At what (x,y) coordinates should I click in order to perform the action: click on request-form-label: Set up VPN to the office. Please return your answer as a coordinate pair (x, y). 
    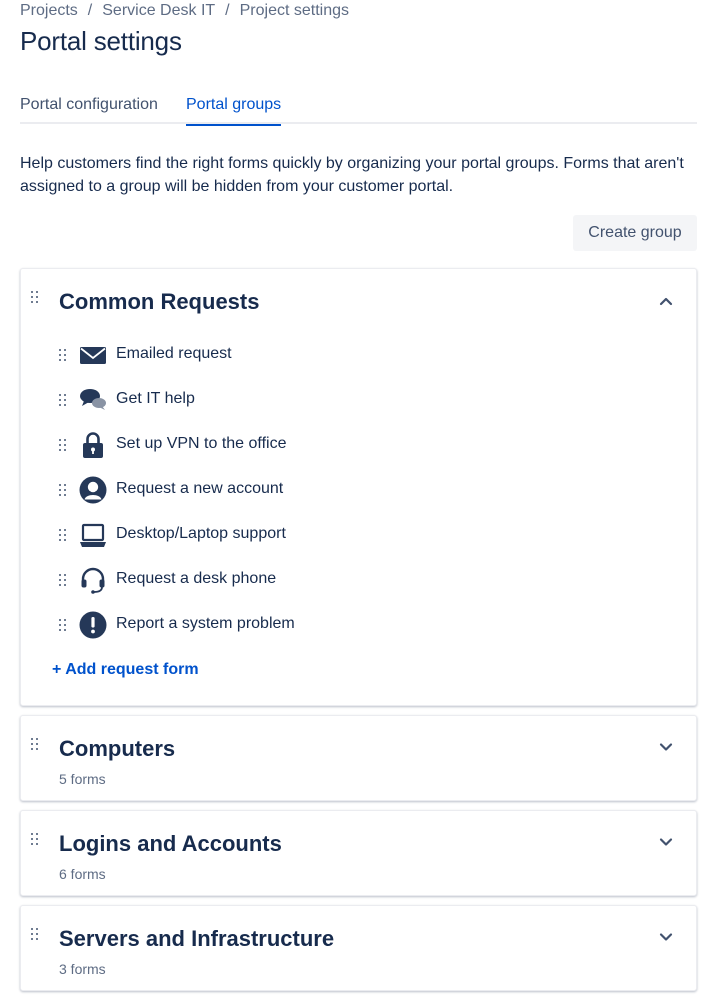
    Looking at the image, I should click on (201, 443).